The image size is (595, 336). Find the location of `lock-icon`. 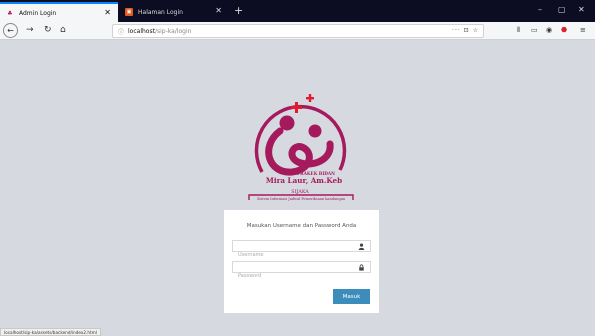

lock-icon is located at coordinates (361, 267).